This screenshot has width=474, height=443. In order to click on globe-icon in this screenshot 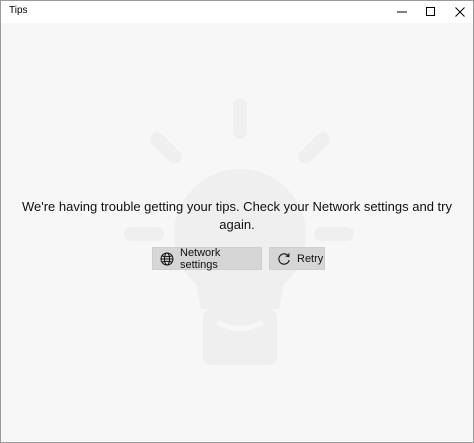, I will do `click(167, 259)`.